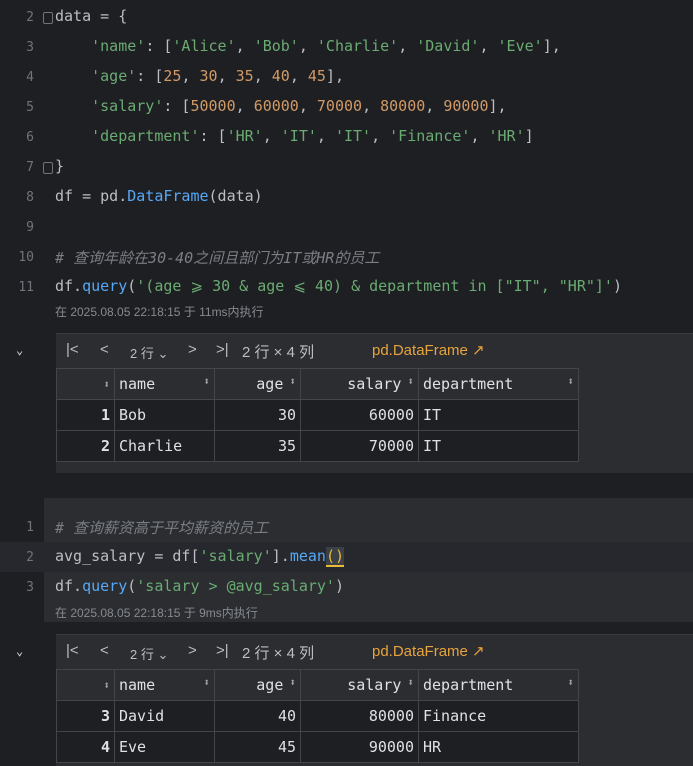 This screenshot has width=693, height=766. I want to click on table-row: 1 Bob 30 60000 IT, so click(317, 415).